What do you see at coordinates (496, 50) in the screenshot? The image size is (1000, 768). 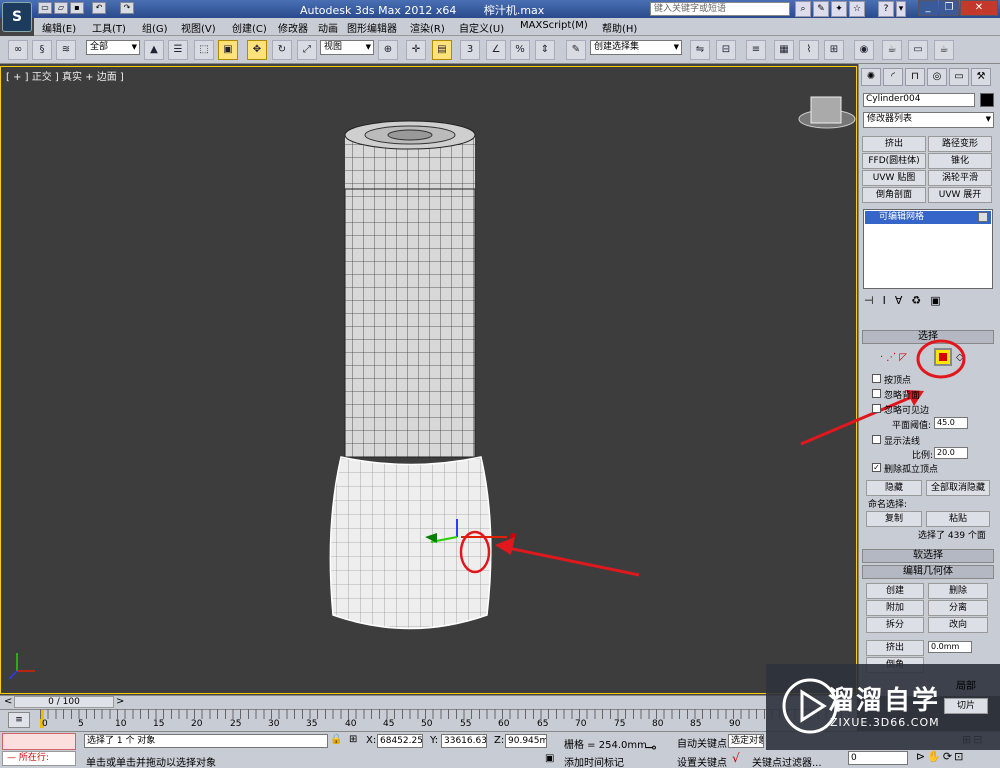 I see `angle-snap-icon: ∠` at bounding box center [496, 50].